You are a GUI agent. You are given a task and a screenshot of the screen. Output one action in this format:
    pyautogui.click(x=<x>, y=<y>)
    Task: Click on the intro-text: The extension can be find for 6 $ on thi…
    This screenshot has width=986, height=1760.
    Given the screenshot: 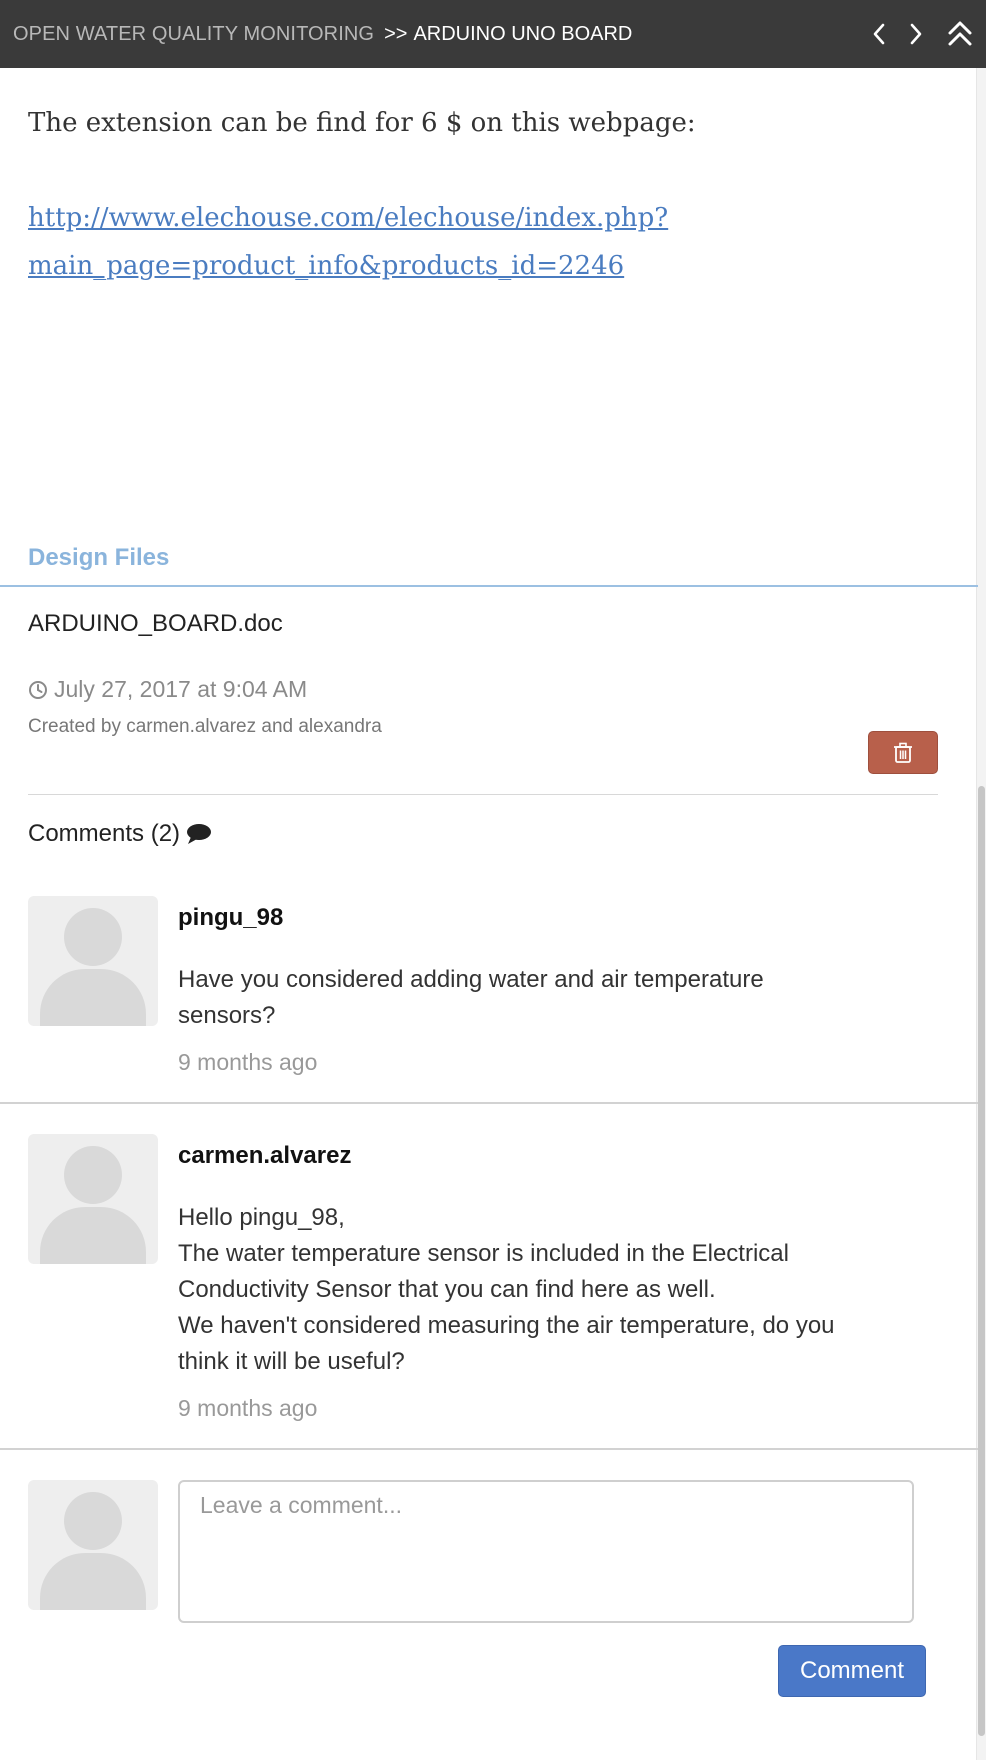 What is the action you would take?
    pyautogui.click(x=362, y=123)
    